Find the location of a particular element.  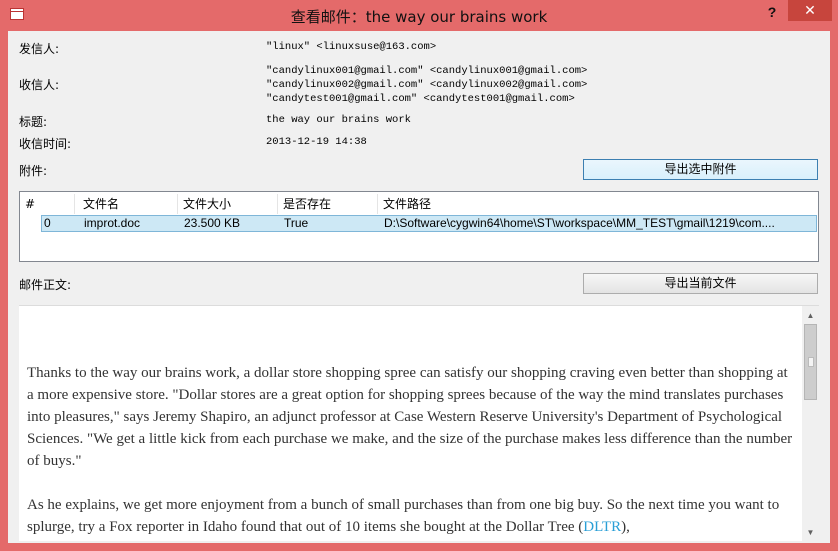

scroll-down-arrow-icon: ▼ is located at coordinates (810, 532).